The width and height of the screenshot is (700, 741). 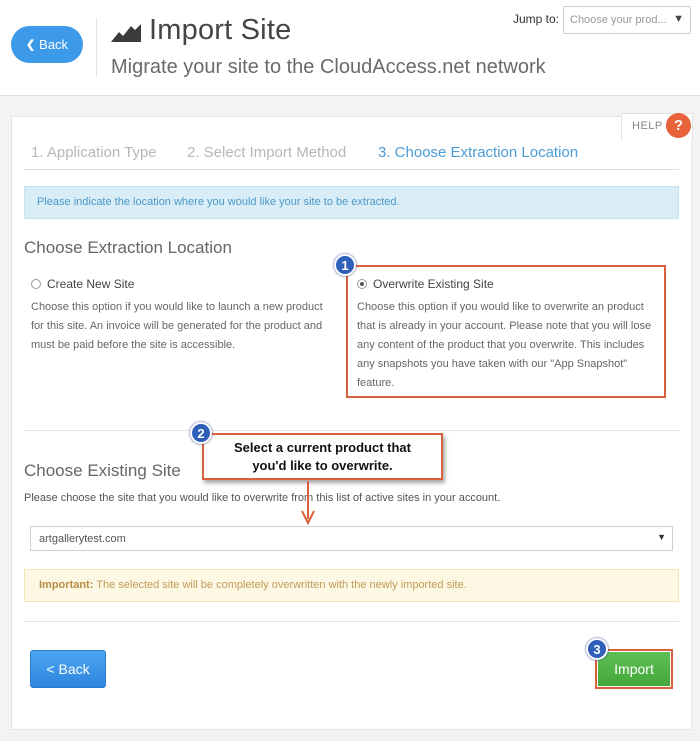 I want to click on signal-bars-icon, so click(x=126, y=33).